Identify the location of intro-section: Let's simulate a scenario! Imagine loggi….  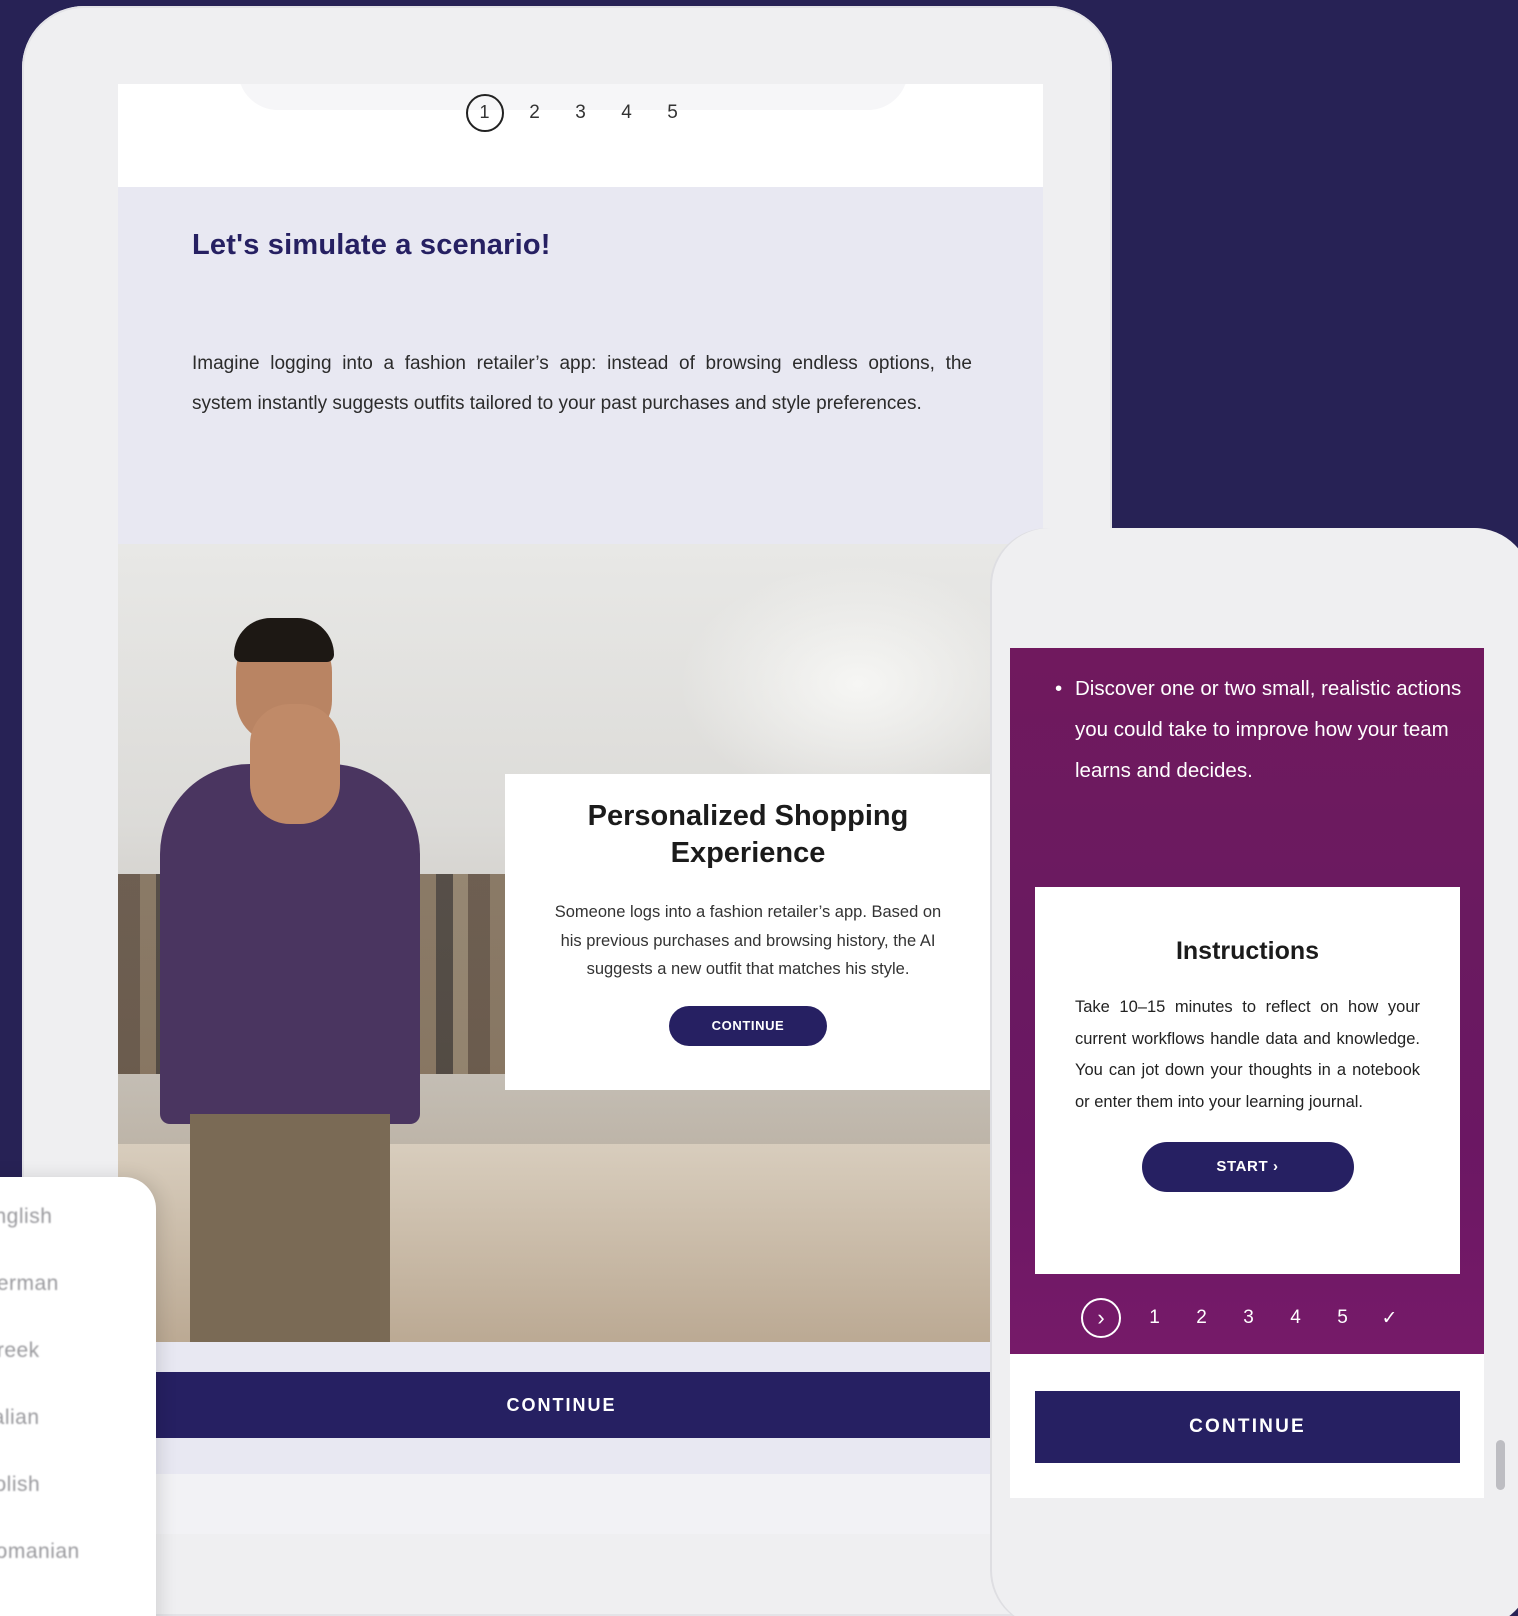
(582, 326).